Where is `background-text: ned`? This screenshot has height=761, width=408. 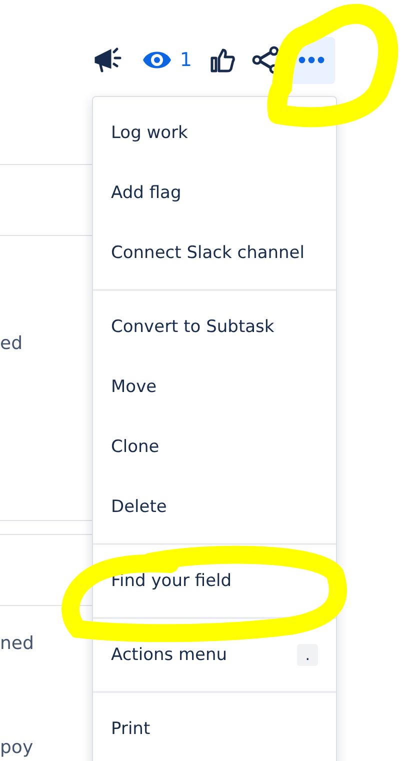
background-text: ned is located at coordinates (17, 644).